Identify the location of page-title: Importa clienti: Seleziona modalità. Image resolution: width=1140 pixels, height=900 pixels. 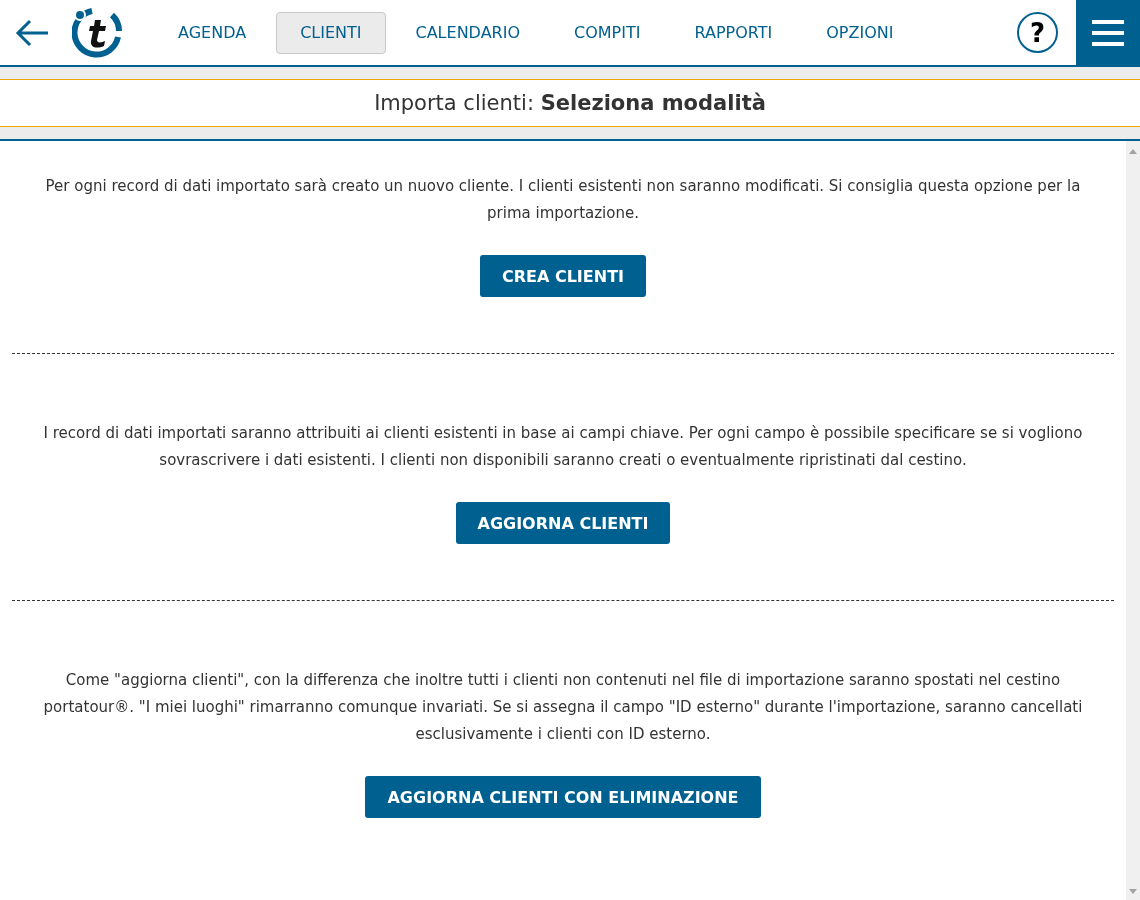
(570, 103).